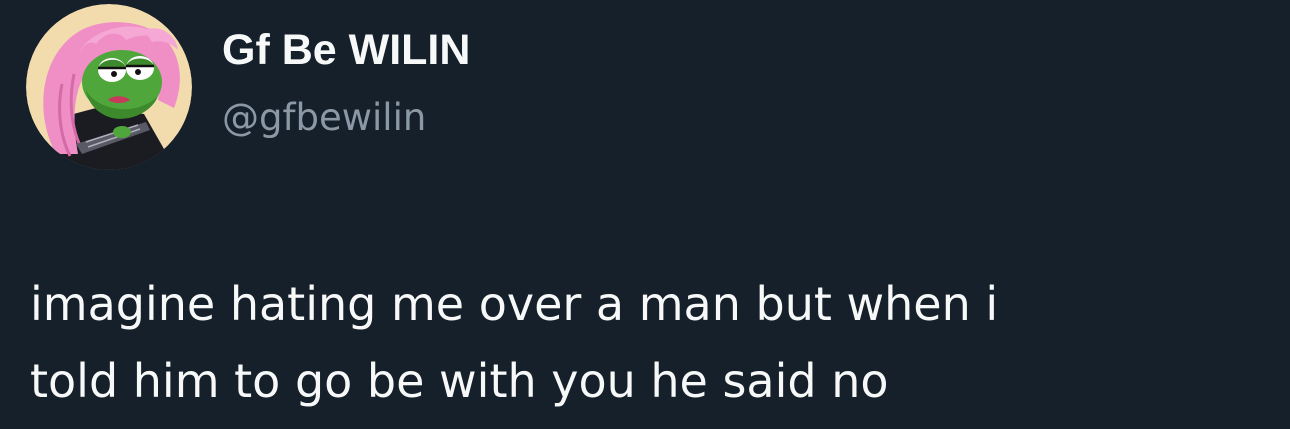 This screenshot has height=429, width=1290. I want to click on cartoon-frog-girl-avatar-icon, so click(109, 87).